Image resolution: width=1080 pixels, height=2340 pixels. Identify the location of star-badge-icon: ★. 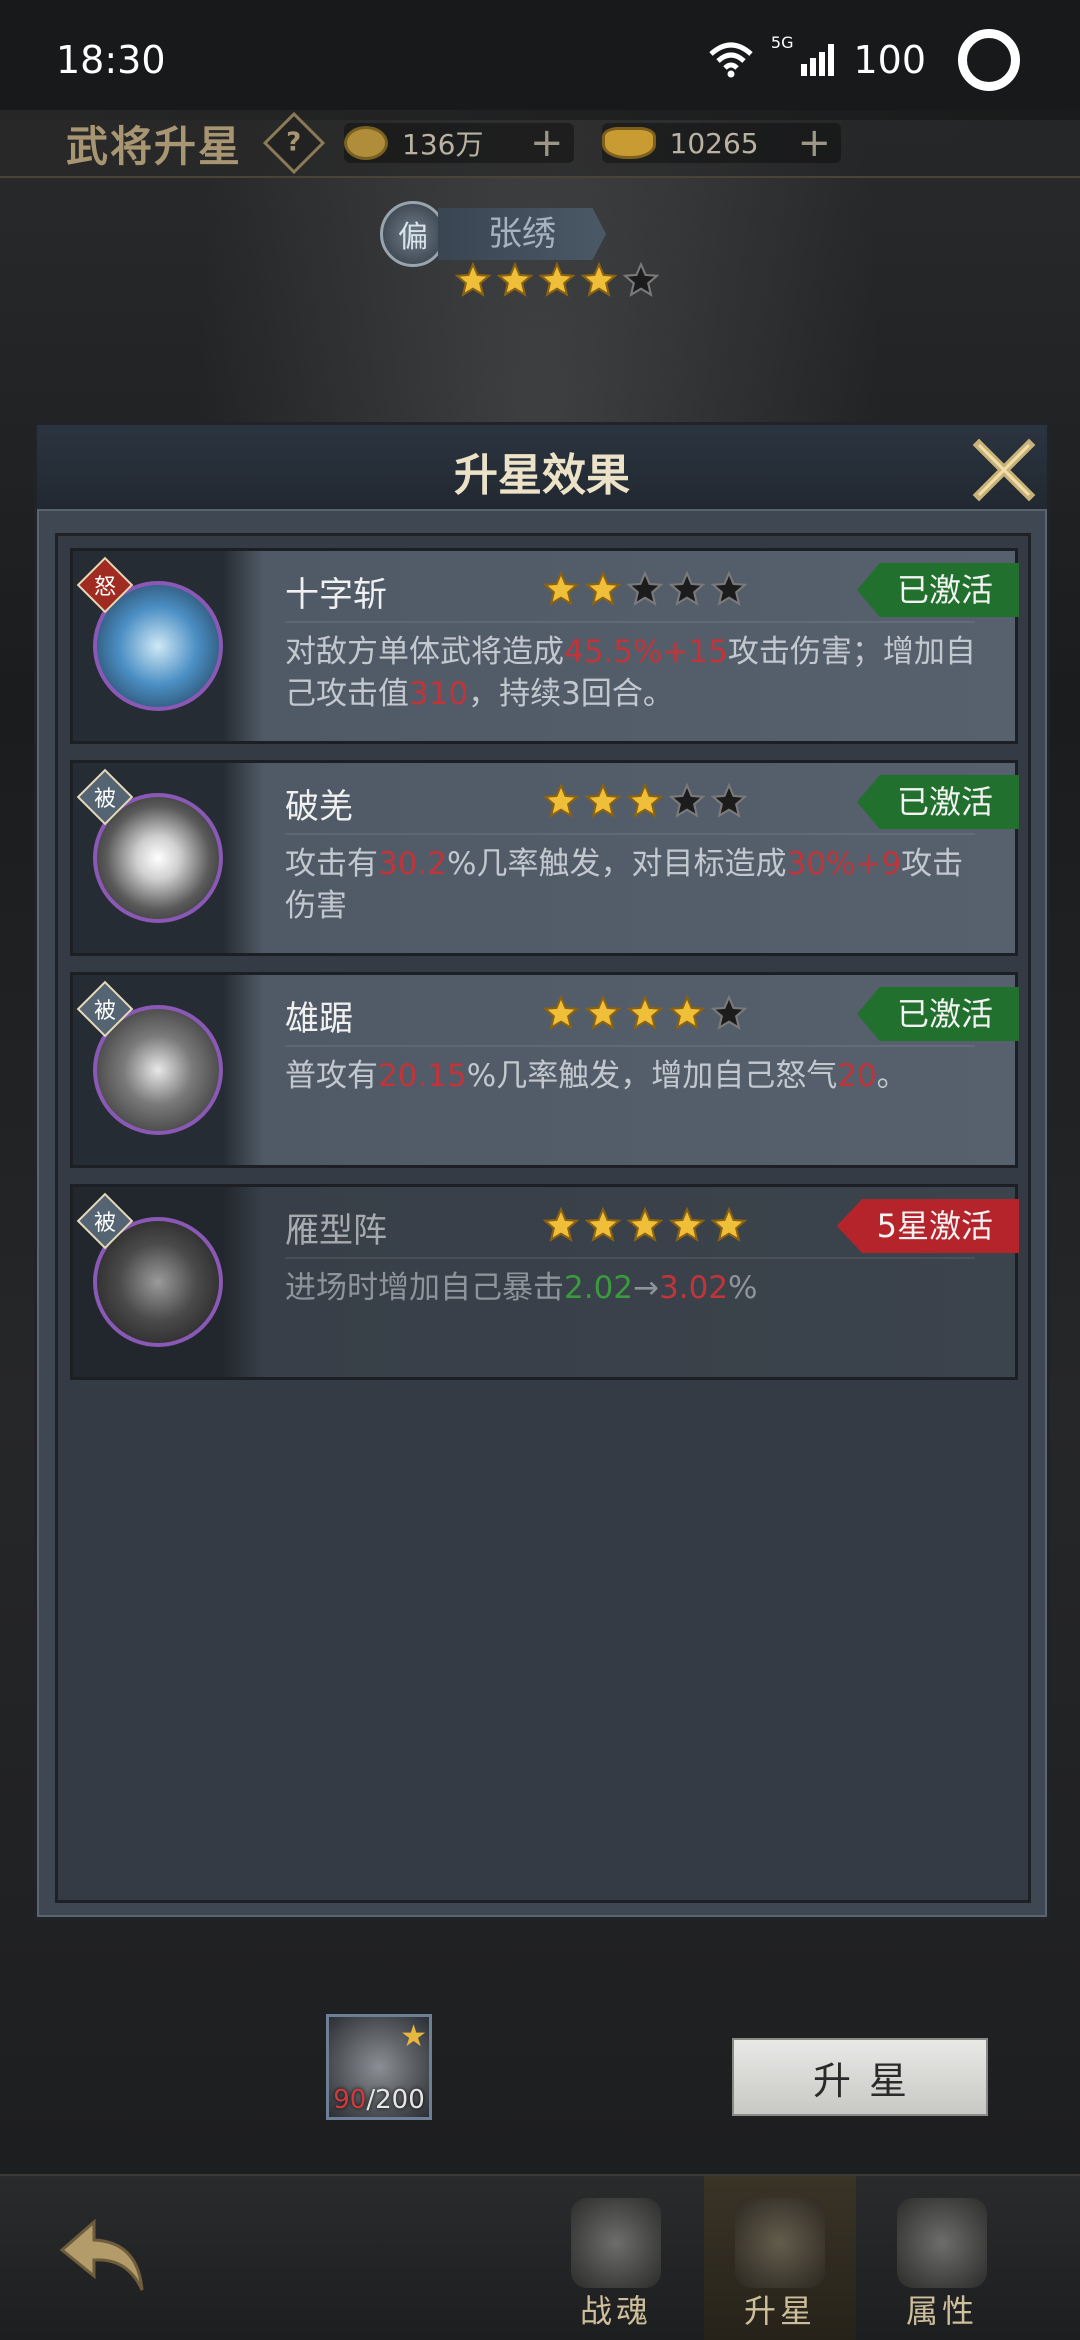
(413, 2036).